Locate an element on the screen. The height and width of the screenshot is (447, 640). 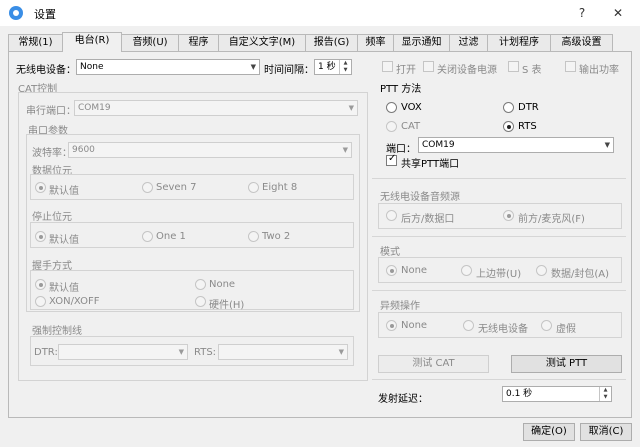
ptt-title: PTT 方法 is located at coordinates (401, 89).